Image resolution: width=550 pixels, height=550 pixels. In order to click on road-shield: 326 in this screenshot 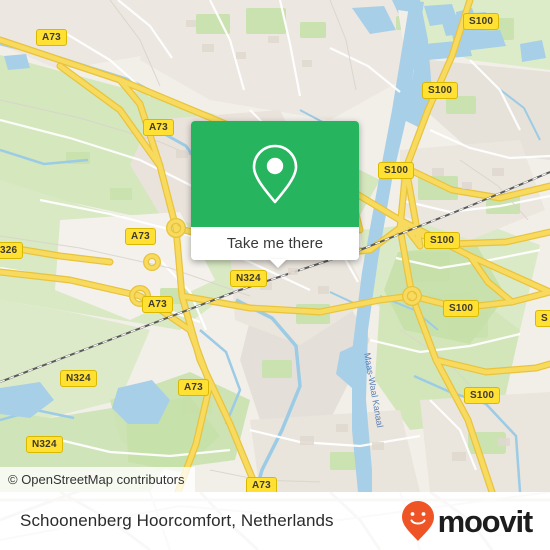, I will do `click(12, 250)`.